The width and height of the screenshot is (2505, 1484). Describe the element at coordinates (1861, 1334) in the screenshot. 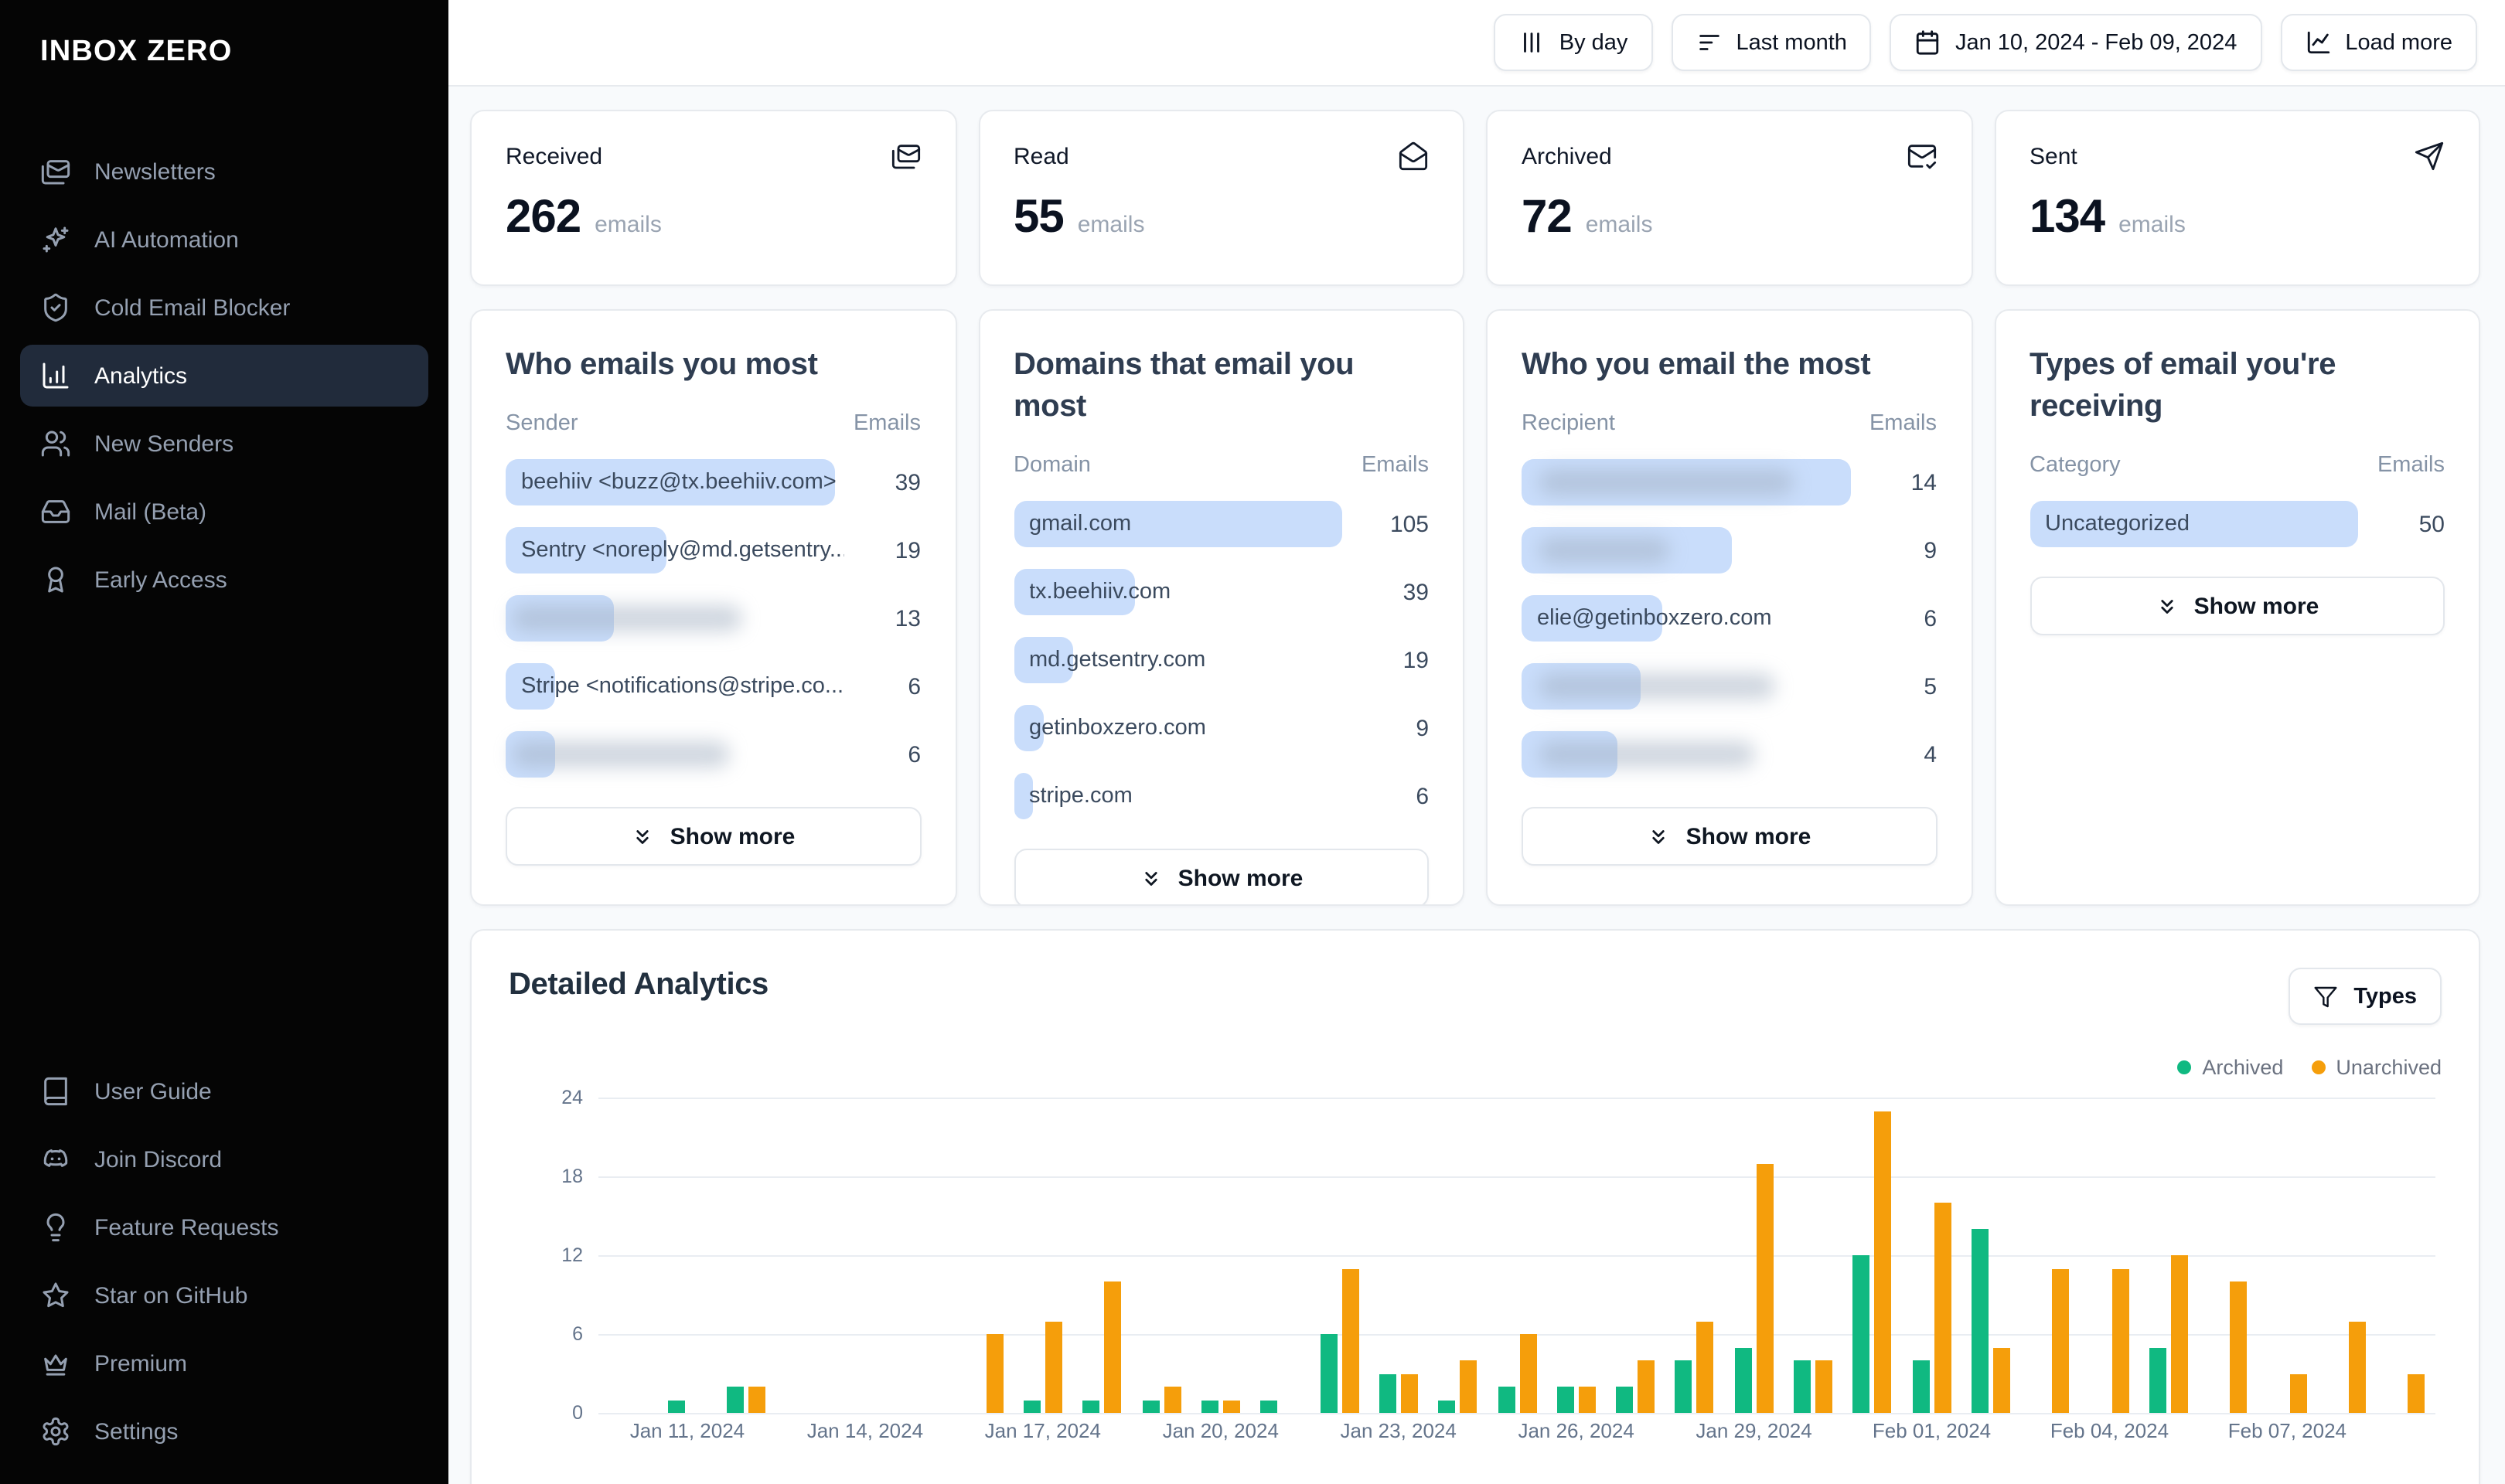

I see `bar-archived-jan-31-2024` at that location.